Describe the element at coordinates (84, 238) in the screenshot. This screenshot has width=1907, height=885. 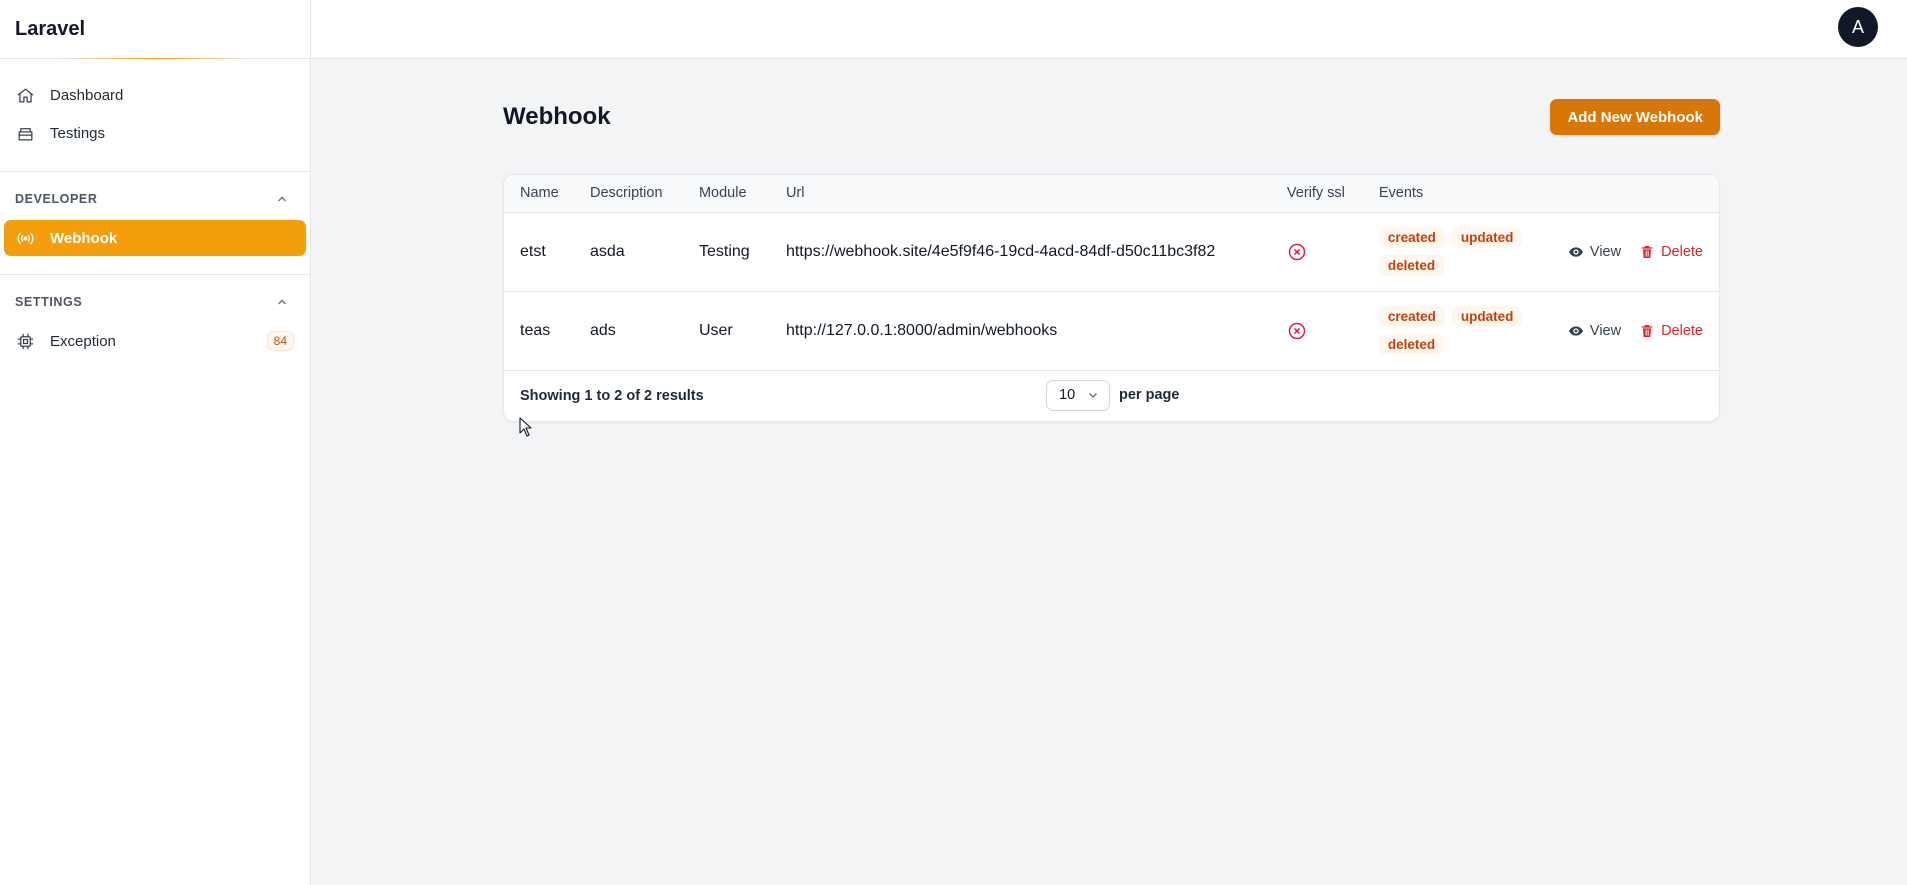
I see `sidebar-item-label: Webhook` at that location.